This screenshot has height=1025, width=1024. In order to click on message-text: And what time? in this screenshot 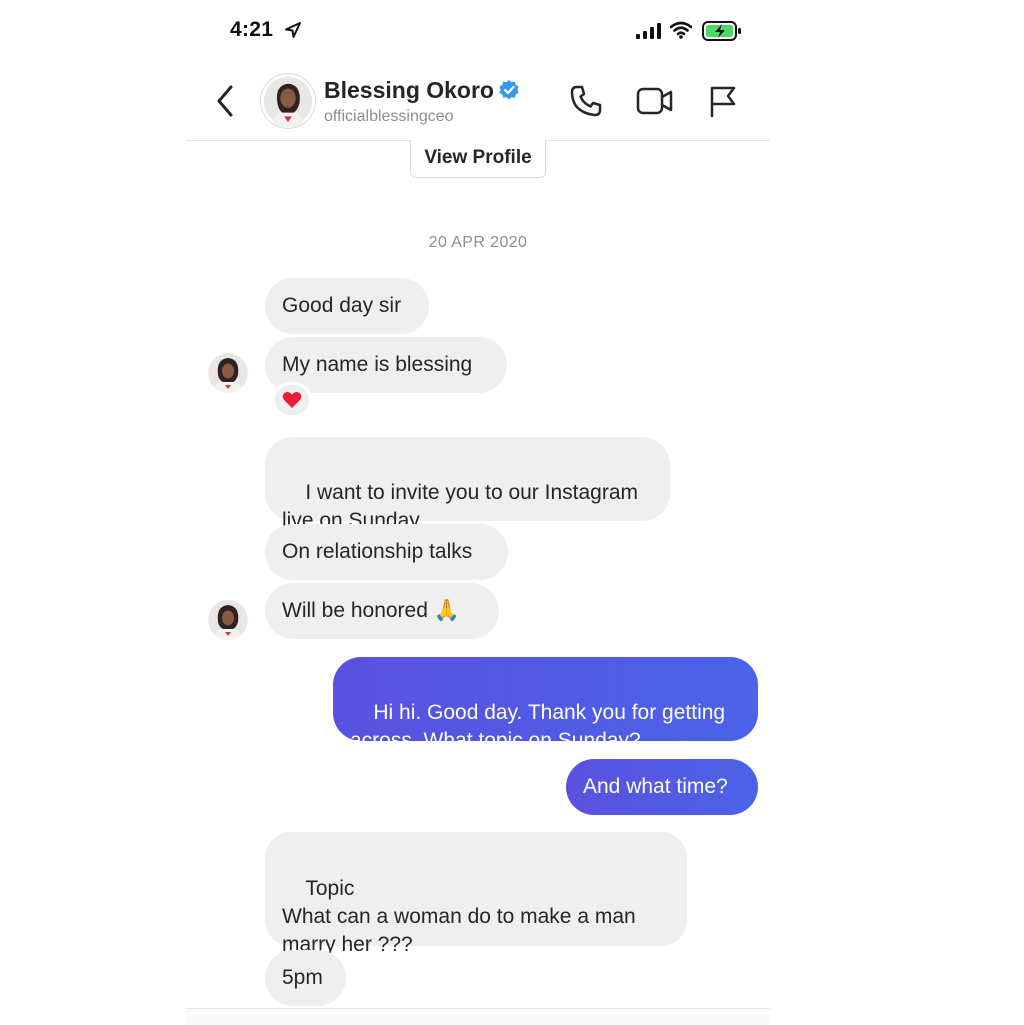, I will do `click(655, 786)`.